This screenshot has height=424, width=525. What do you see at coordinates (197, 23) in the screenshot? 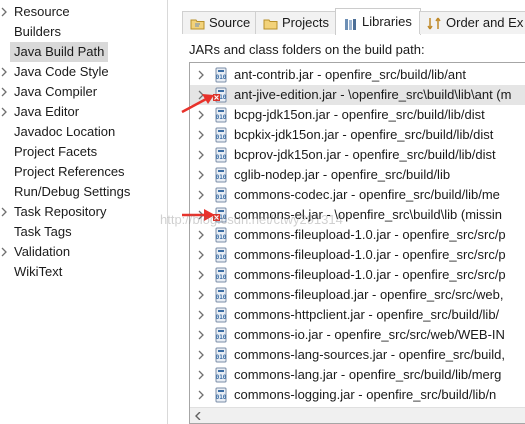
I see `source-folder-icon` at bounding box center [197, 23].